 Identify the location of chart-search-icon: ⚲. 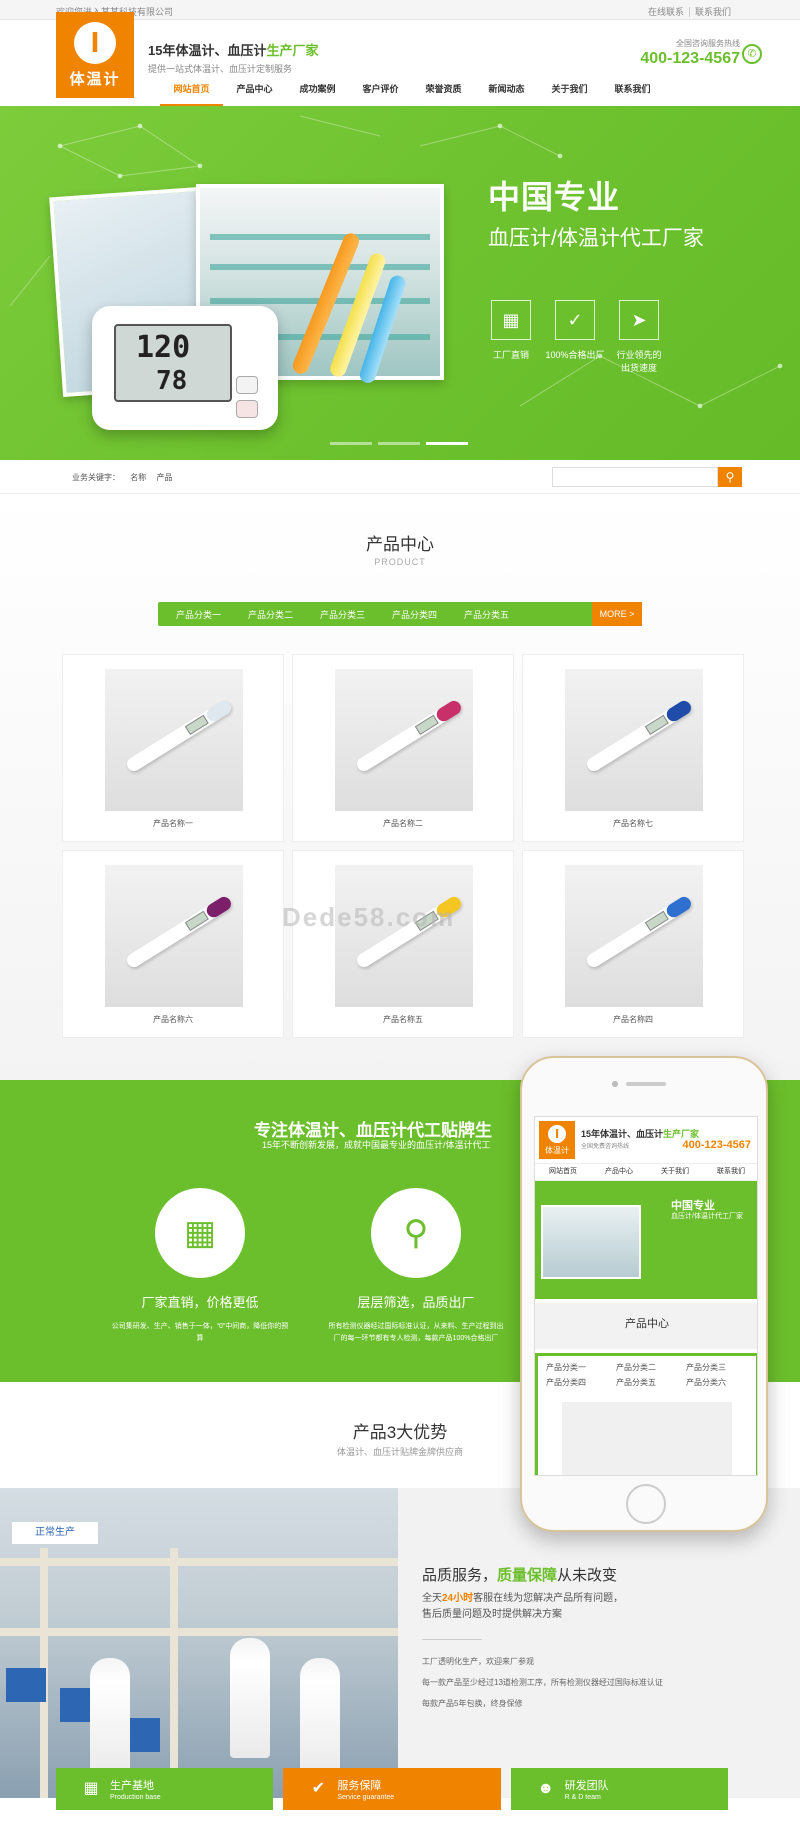
(416, 1233).